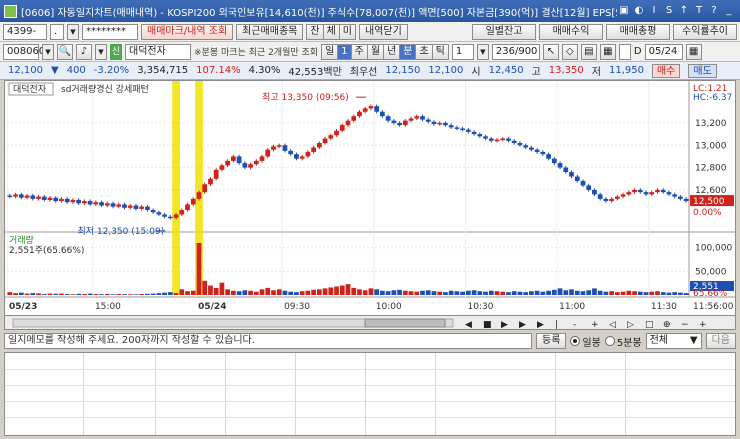 This screenshot has height=439, width=740. What do you see at coordinates (344, 51) in the screenshot?
I see `tab-day-count: 1` at bounding box center [344, 51].